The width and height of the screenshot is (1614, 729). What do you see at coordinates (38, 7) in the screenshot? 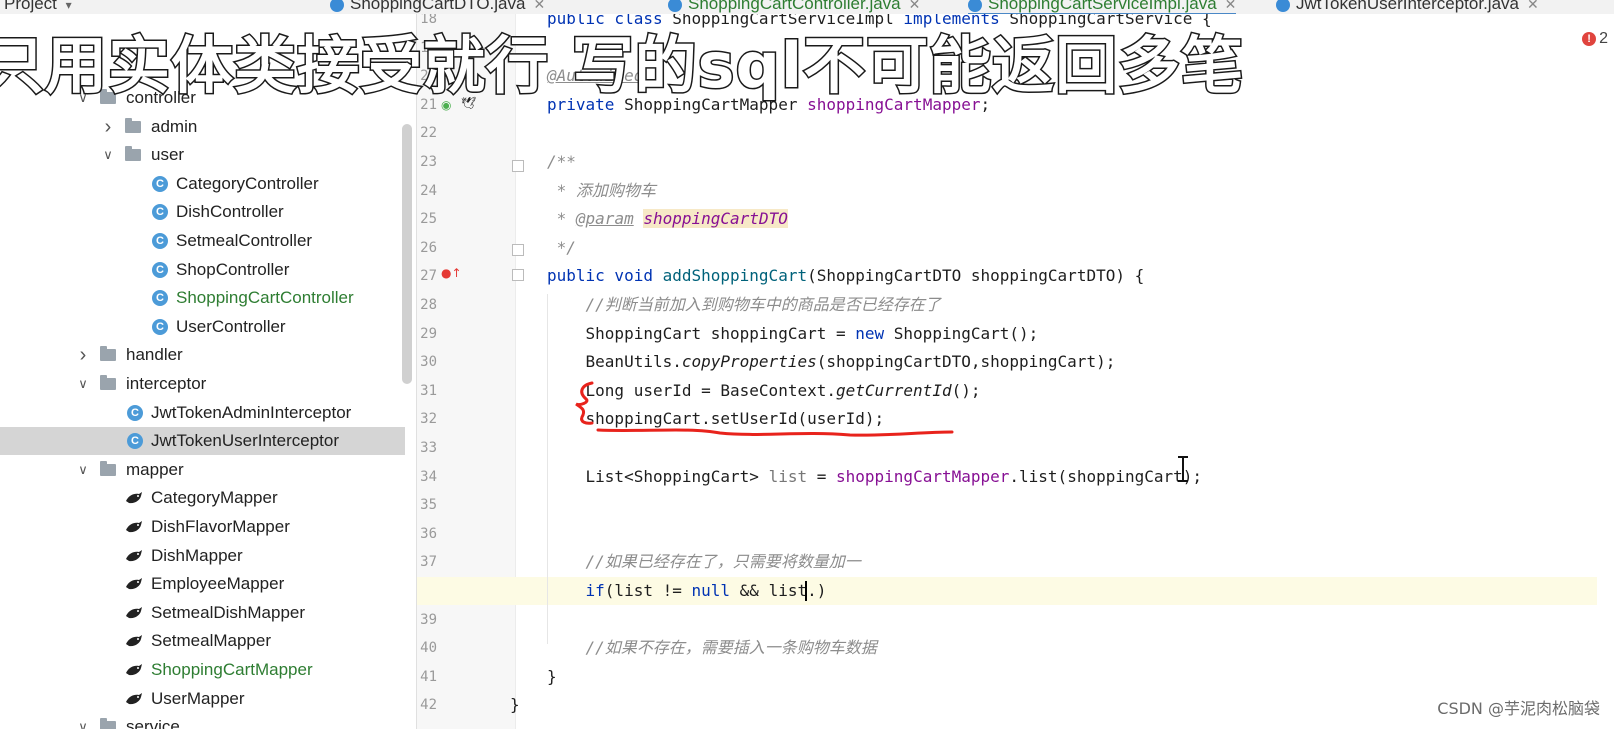
I see `project-tool-tab: Project ▾` at bounding box center [38, 7].